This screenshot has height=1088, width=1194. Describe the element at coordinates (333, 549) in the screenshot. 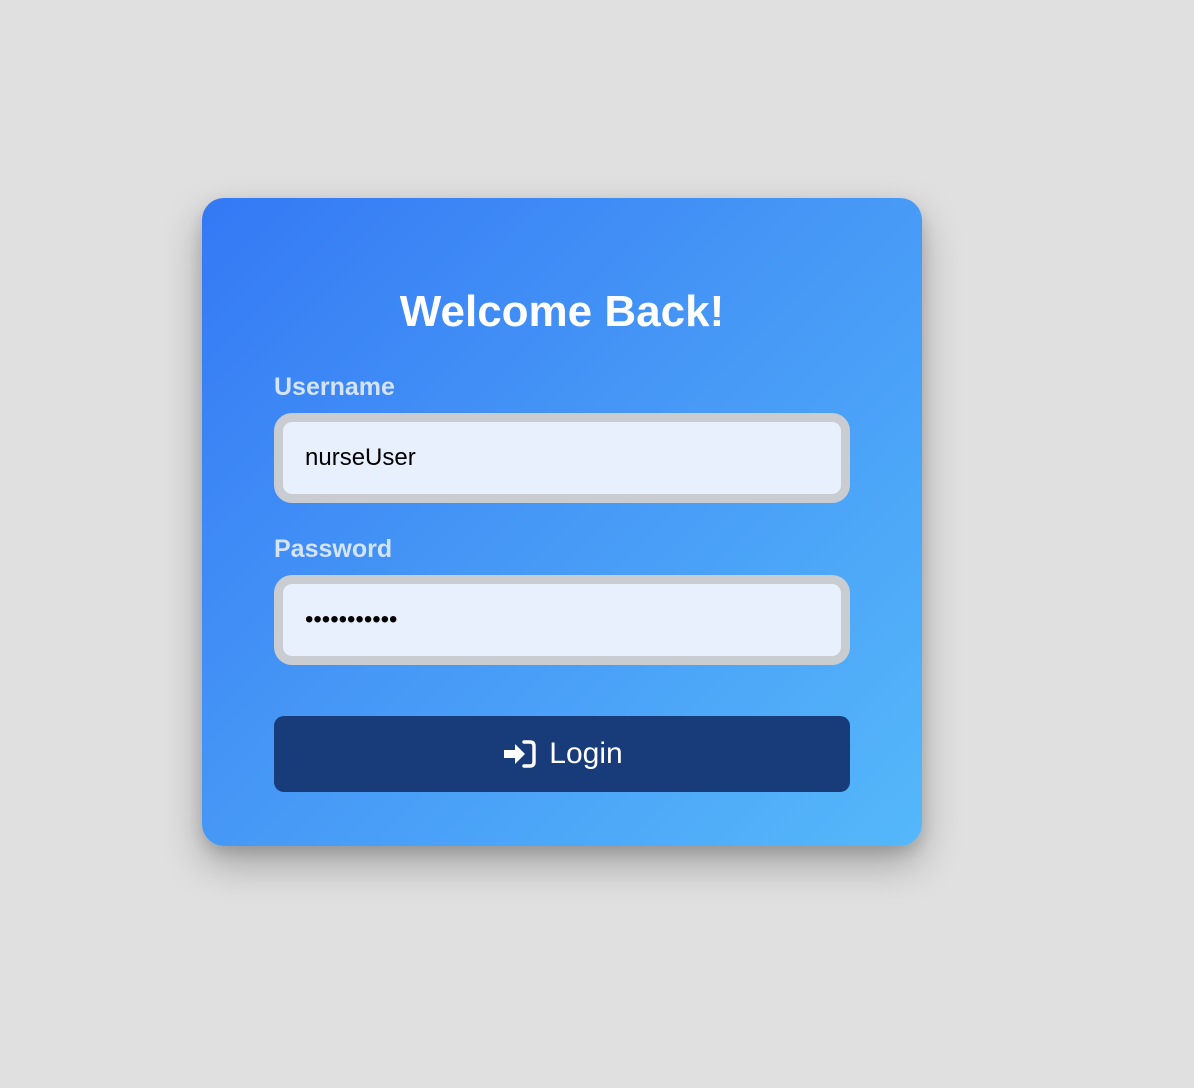

I see `password-label: Password` at that location.